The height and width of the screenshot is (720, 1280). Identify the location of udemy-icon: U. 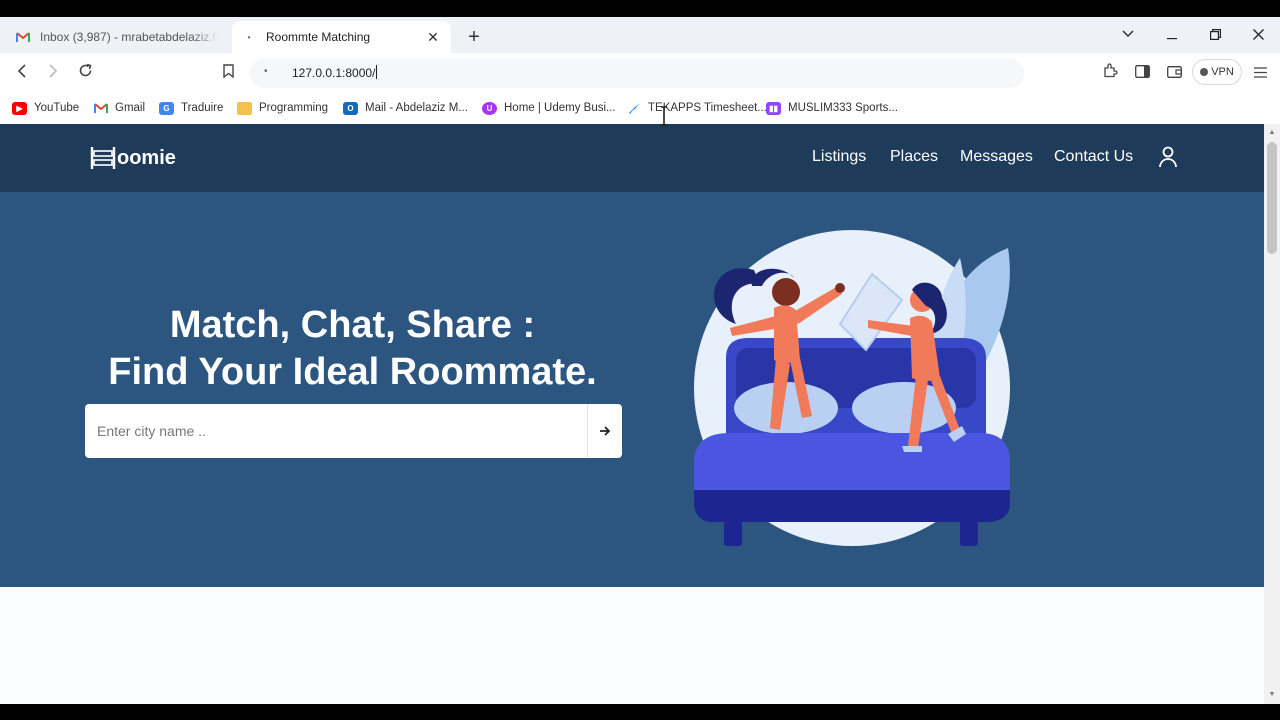
(489, 108).